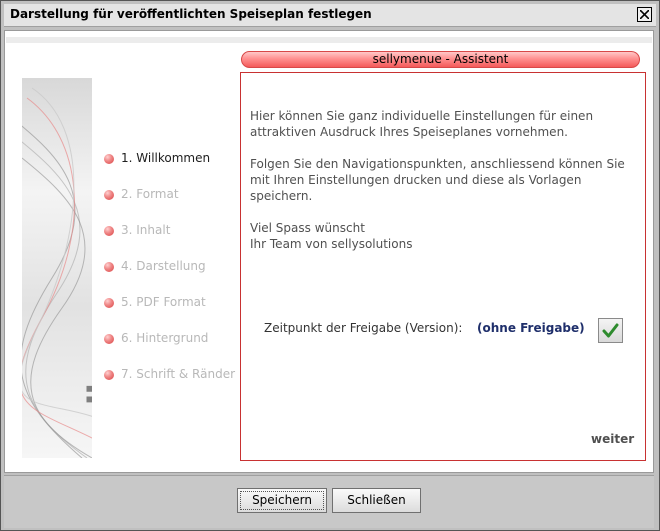 The height and width of the screenshot is (531, 660). What do you see at coordinates (329, 501) in the screenshot?
I see `dialog-footer: Speichern Schließen` at bounding box center [329, 501].